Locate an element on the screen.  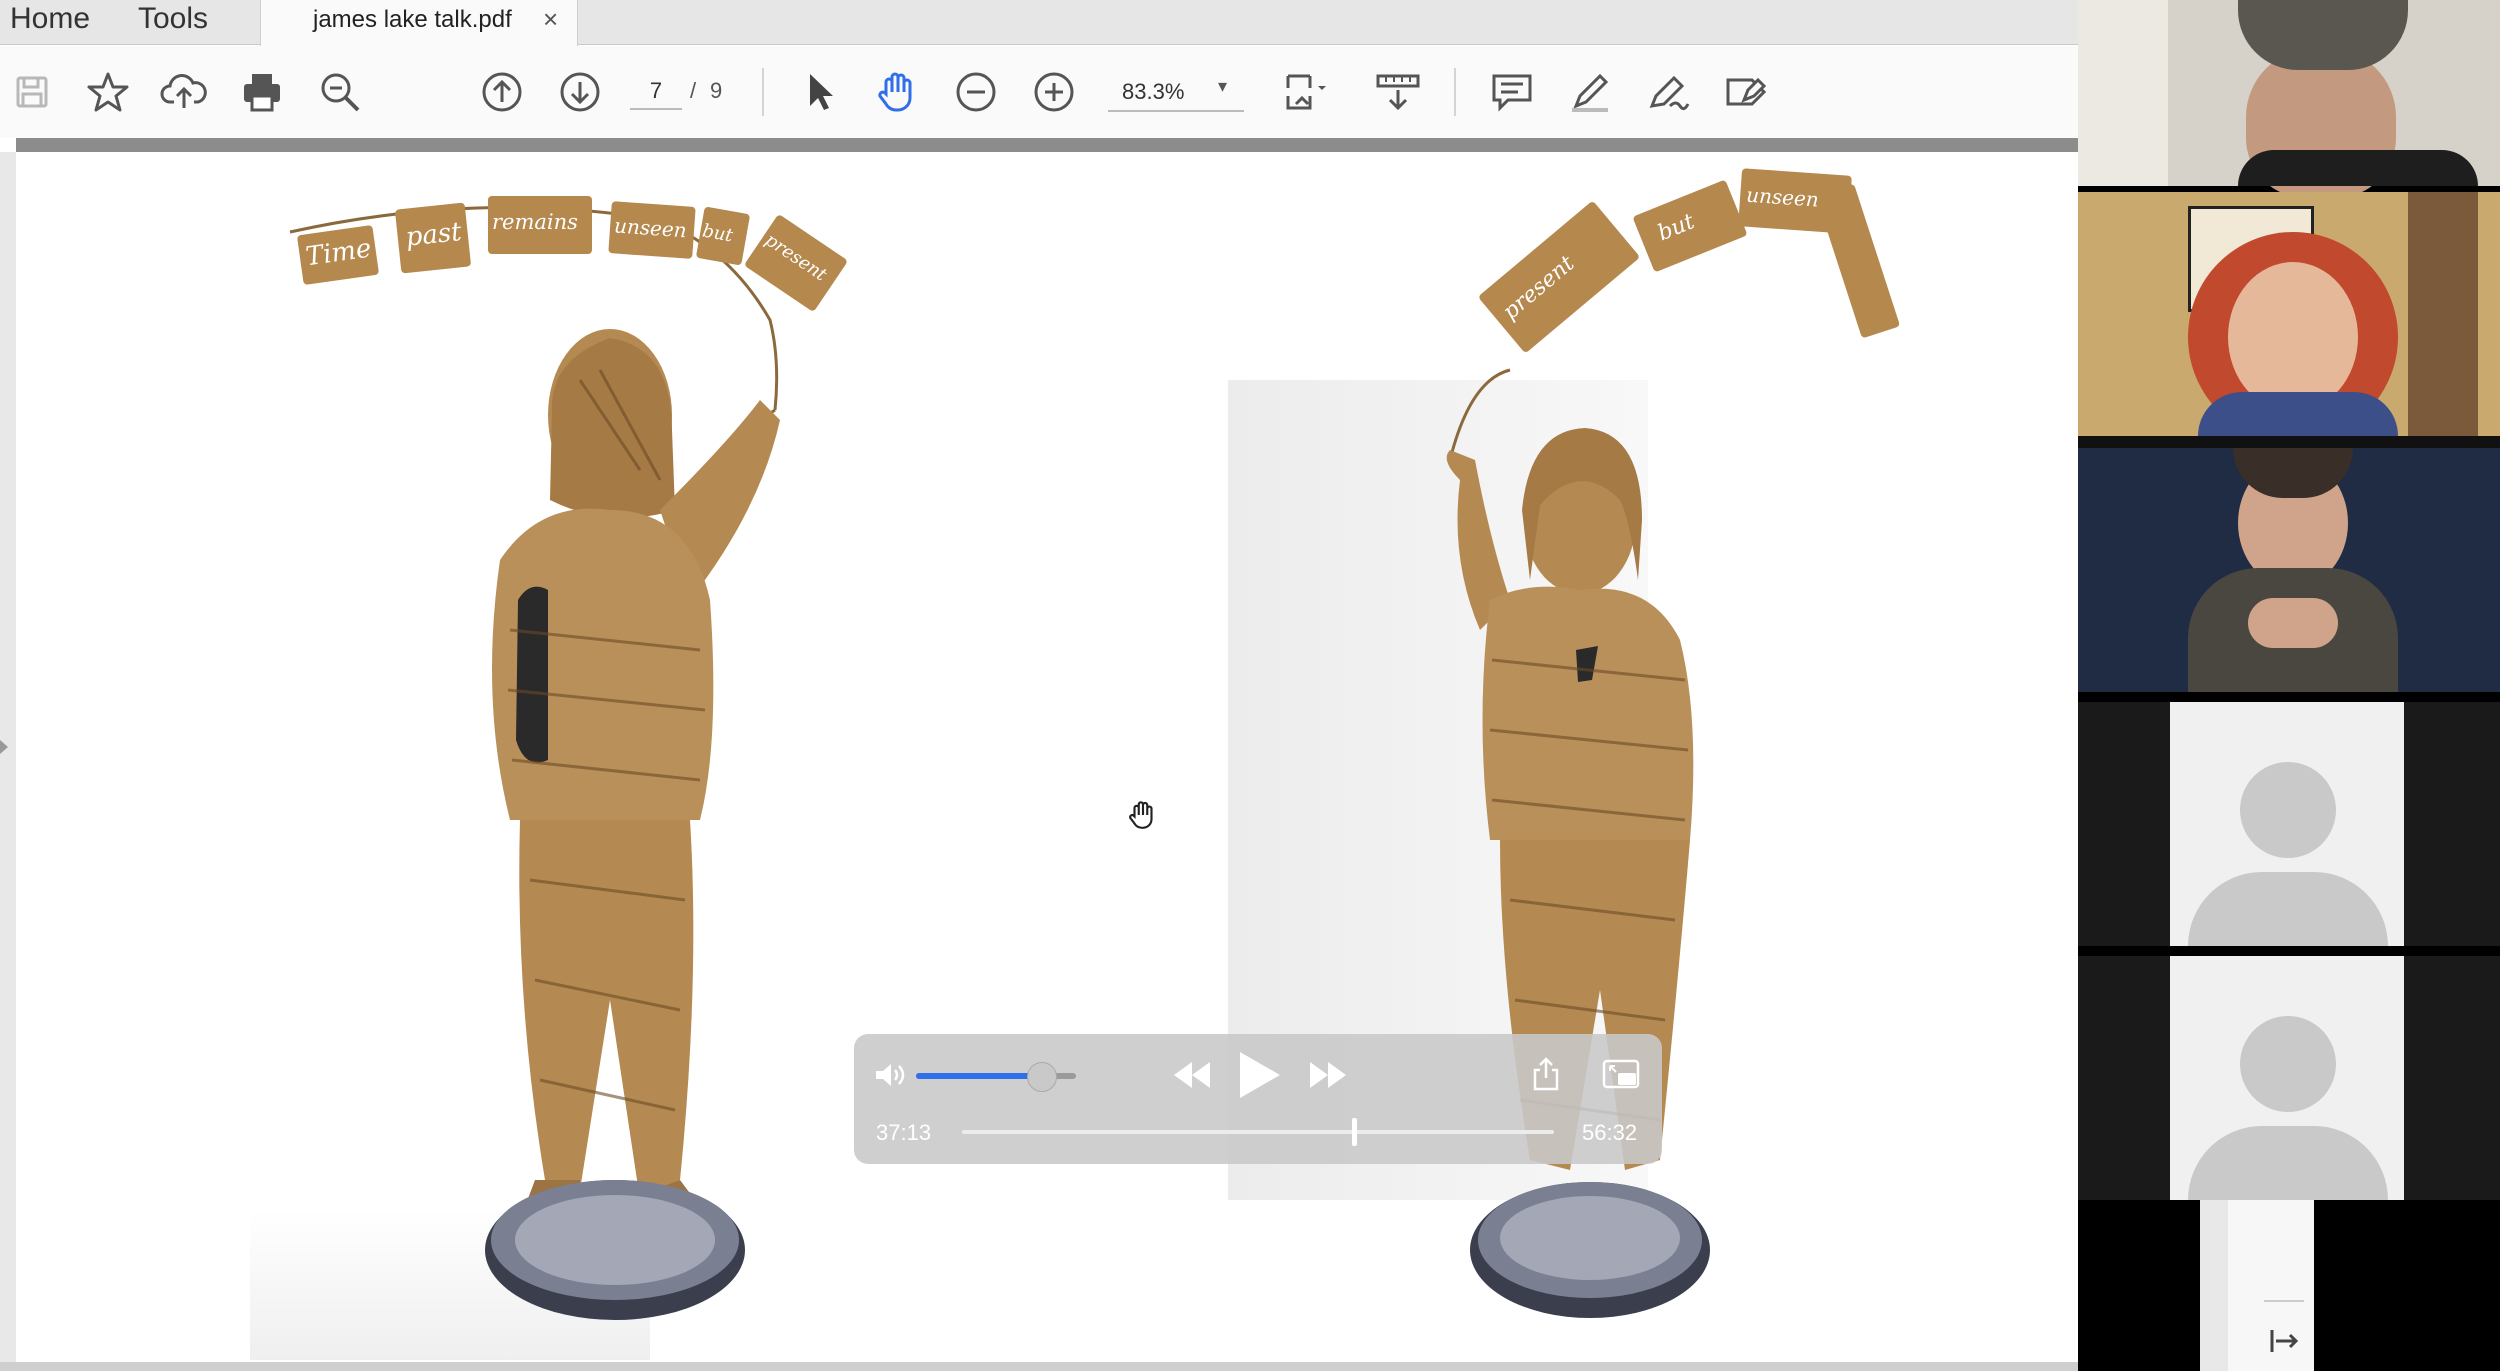
picture-in-picture-icon is located at coordinates (1621, 1075).